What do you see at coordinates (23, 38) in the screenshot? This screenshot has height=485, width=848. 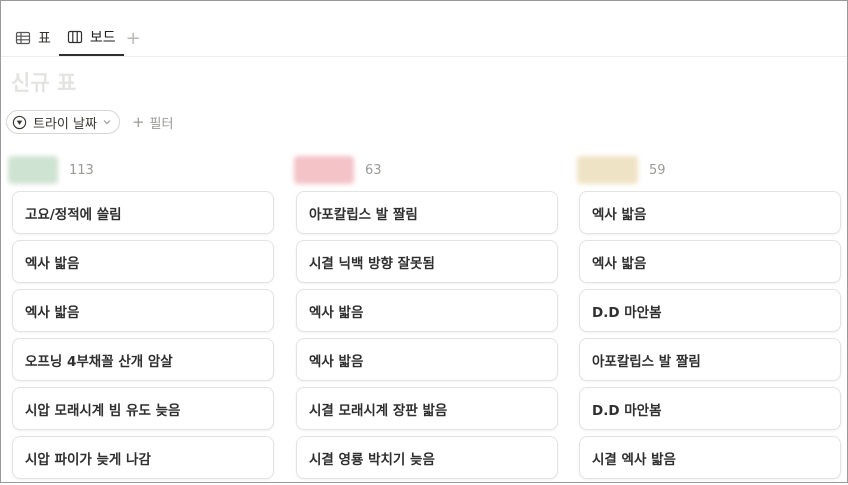 I see `table-icon` at bounding box center [23, 38].